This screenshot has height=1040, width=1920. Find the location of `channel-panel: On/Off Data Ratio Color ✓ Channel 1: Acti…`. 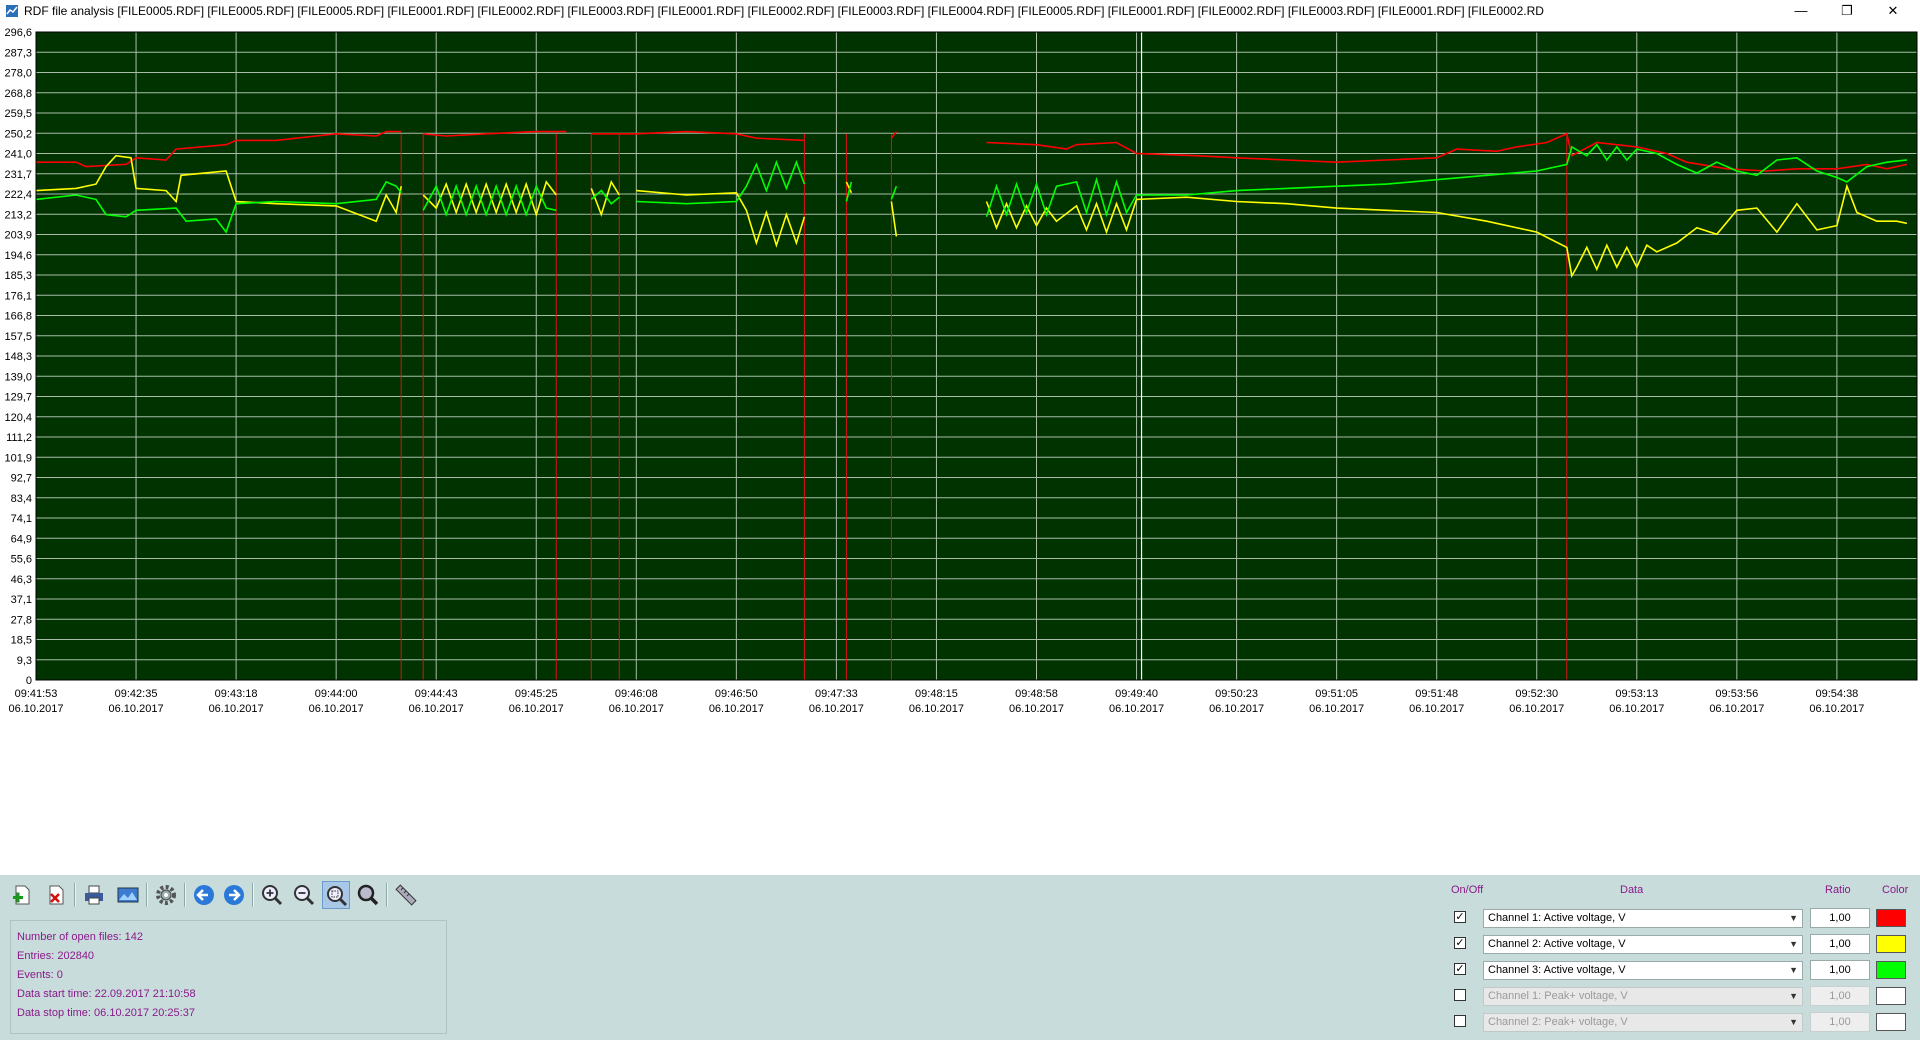

channel-panel: On/Off Data Ratio Color ✓ Channel 1: Acti… is located at coordinates (1680, 957).